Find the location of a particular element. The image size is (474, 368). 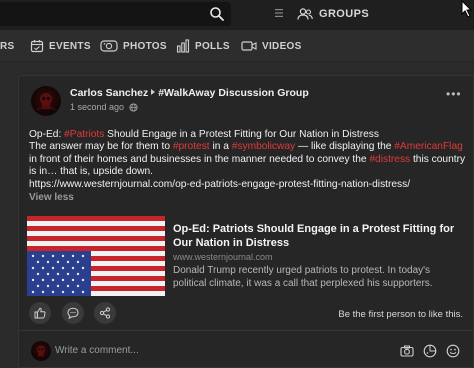

comment-button is located at coordinates (73, 313).